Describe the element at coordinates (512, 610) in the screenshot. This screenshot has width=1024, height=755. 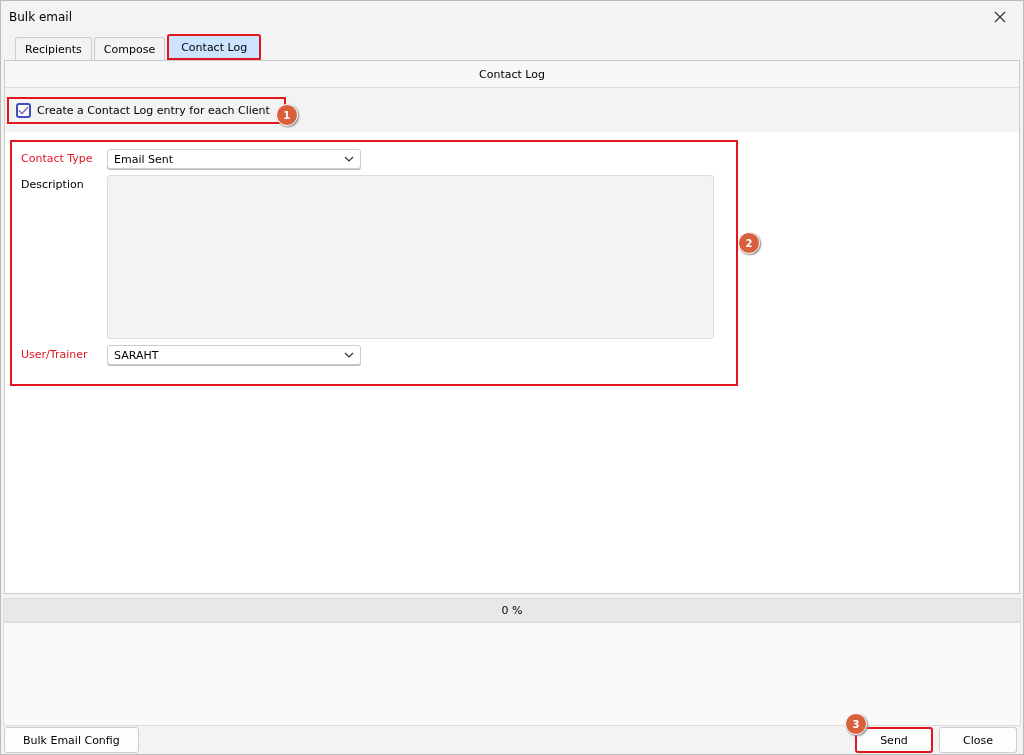
I see `progress-reading: 0 %` at that location.